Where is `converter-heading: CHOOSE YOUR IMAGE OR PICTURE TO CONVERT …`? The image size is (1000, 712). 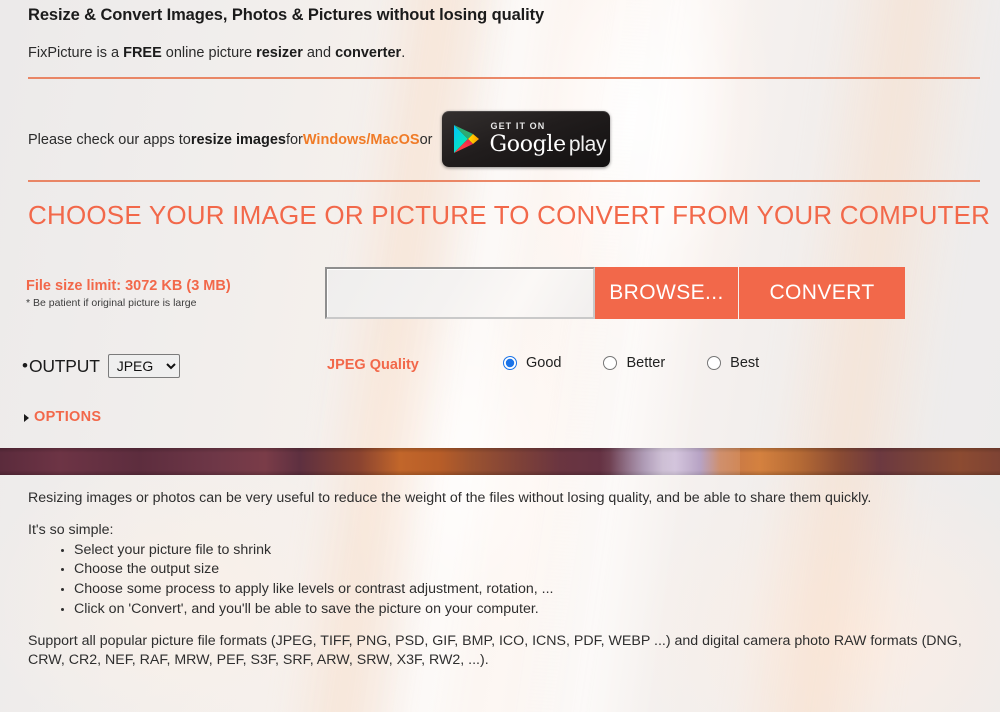 converter-heading: CHOOSE YOUR IMAGE OR PICTURE TO CONVERT … is located at coordinates (509, 215).